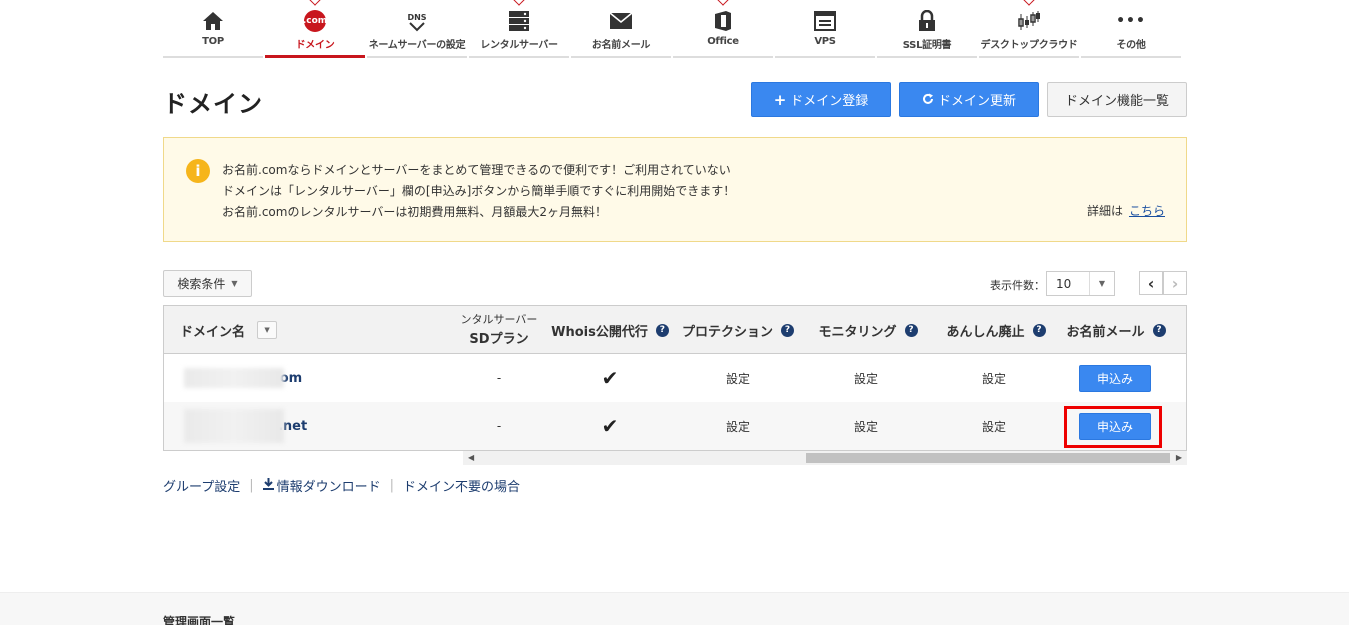 This screenshot has height=625, width=1349. Describe the element at coordinates (825, 41) in the screenshot. I see `nav-label: VPS` at that location.